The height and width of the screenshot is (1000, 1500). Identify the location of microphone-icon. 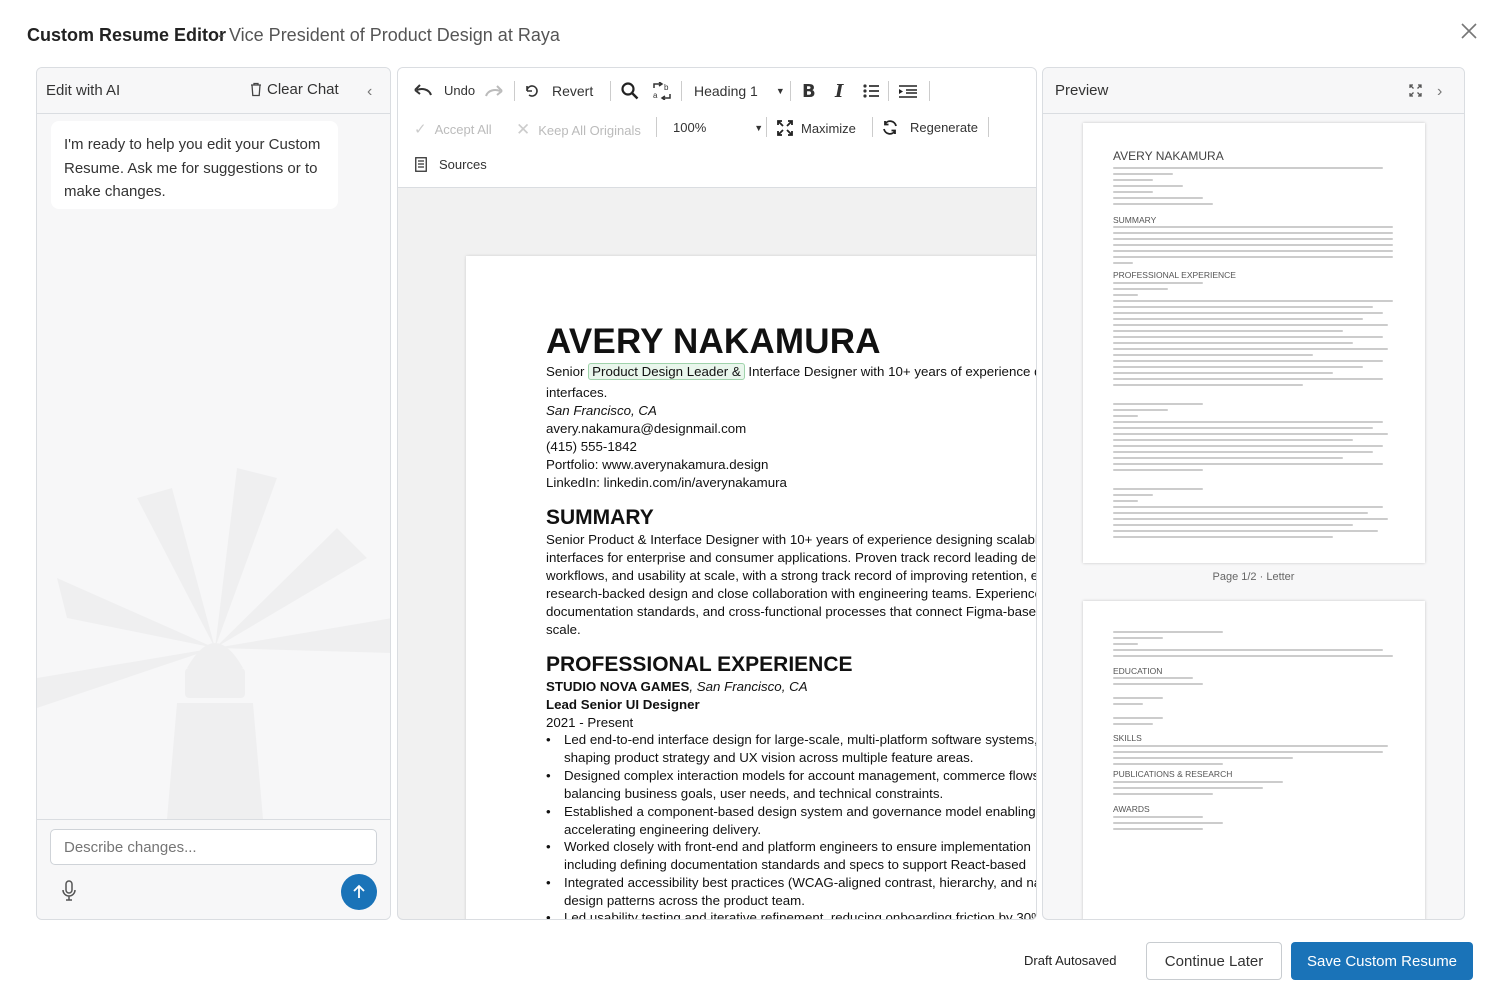
(69, 891).